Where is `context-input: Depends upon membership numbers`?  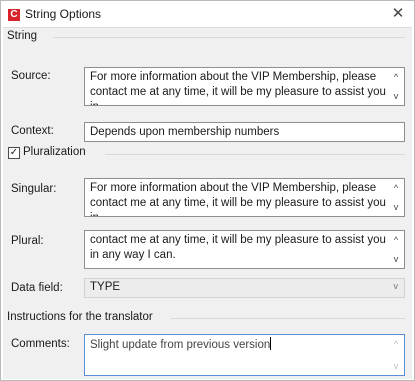
context-input: Depends upon membership numbers is located at coordinates (244, 132).